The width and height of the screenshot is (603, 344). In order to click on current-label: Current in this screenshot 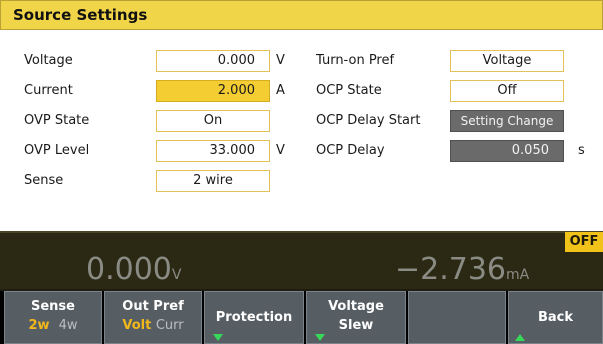, I will do `click(48, 90)`.